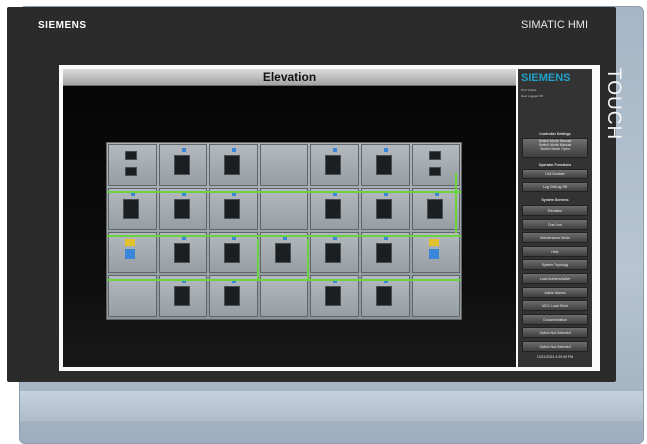 This screenshot has width=647, height=444. Describe the element at coordinates (555, 165) in the screenshot. I see `section-operator-functions: Operator Functions` at that location.